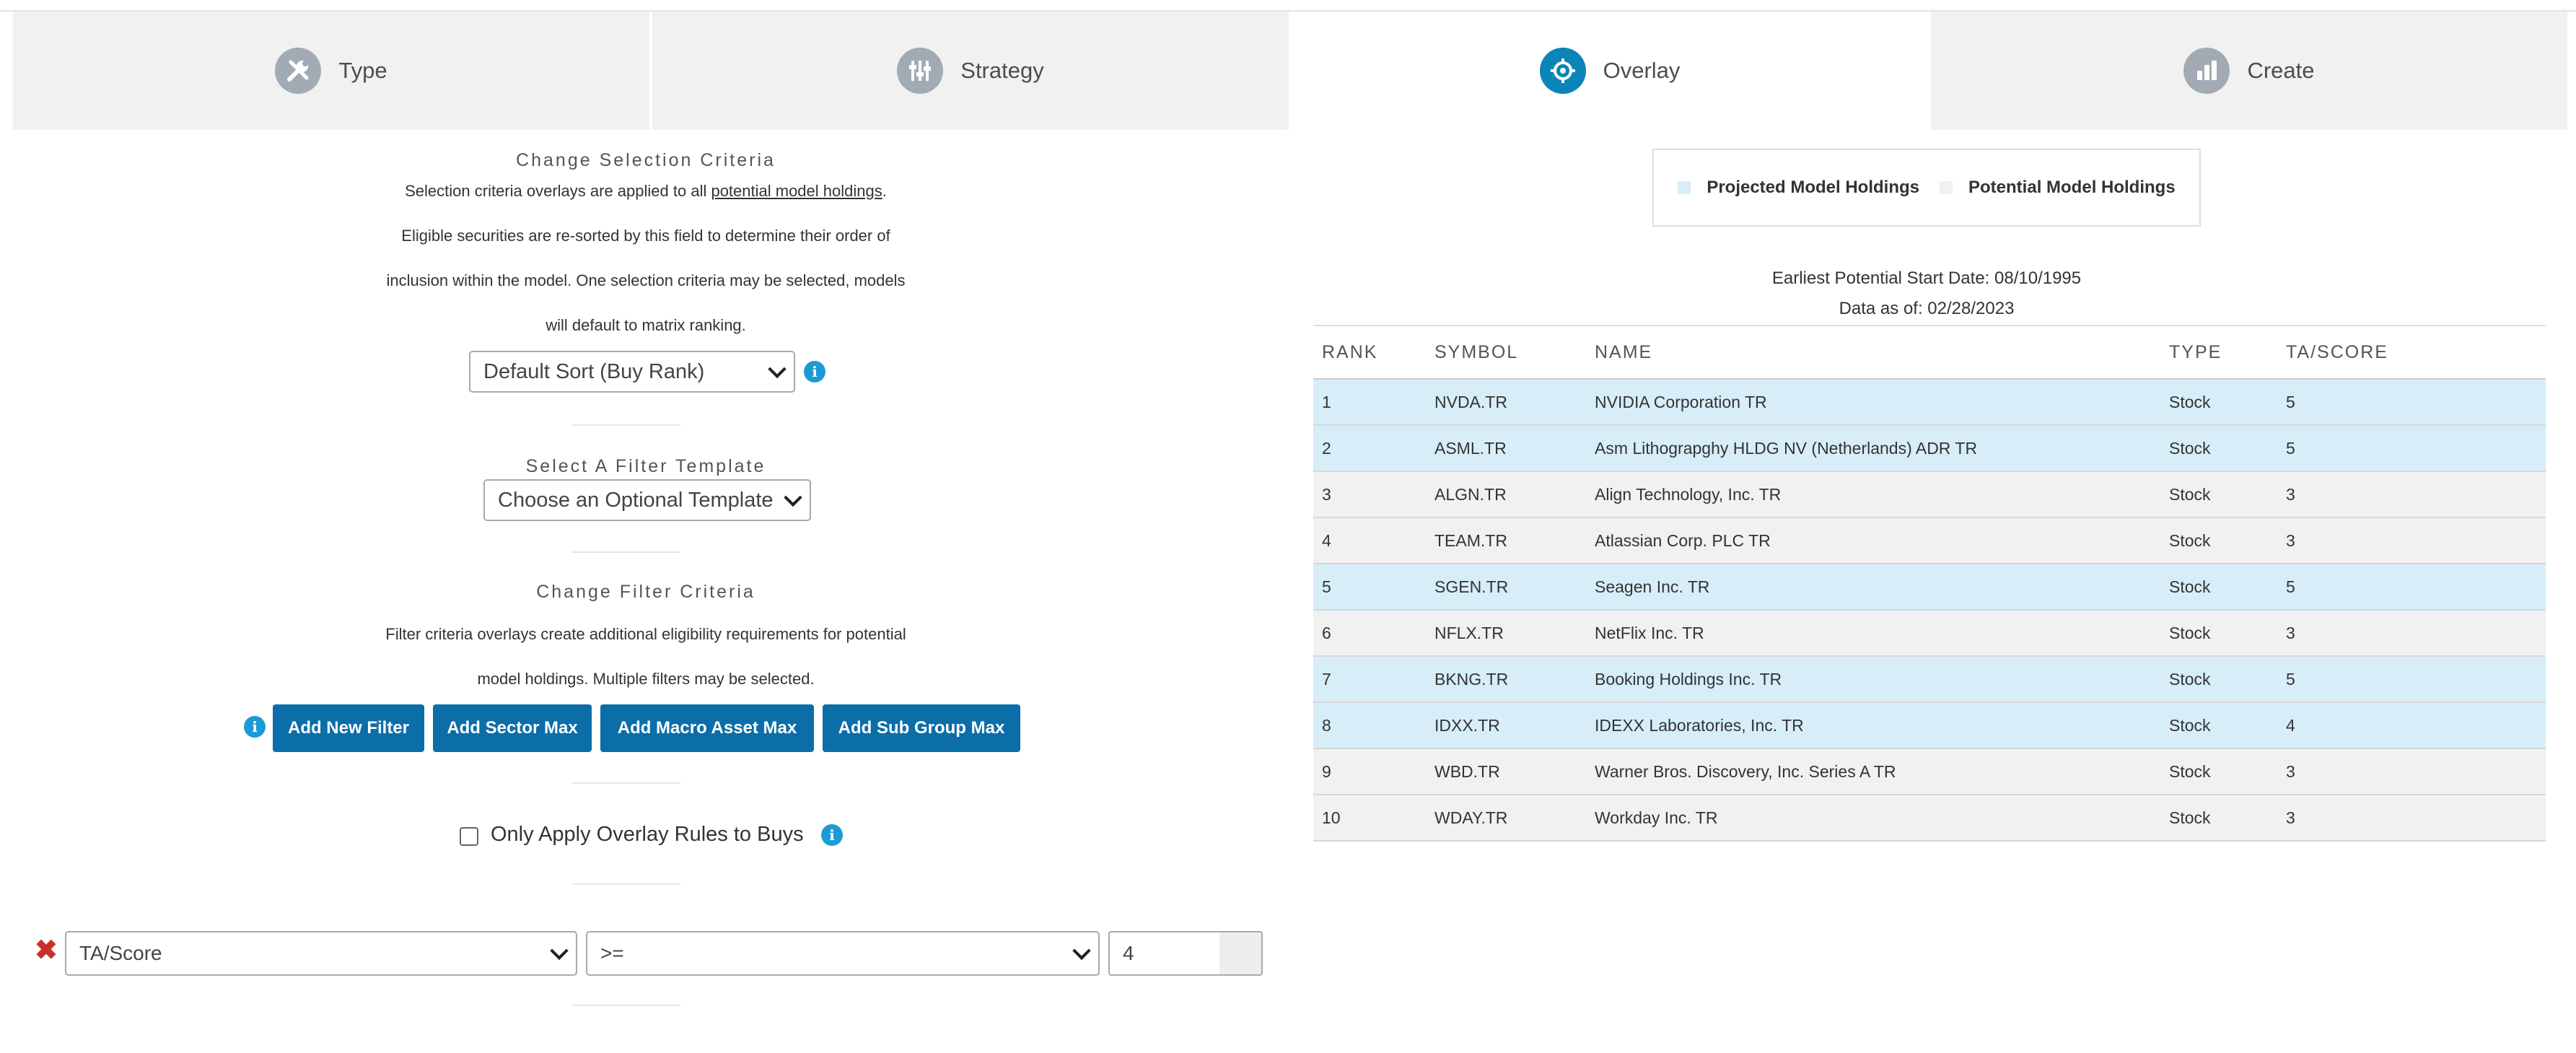  I want to click on projected-swatch, so click(1684, 187).